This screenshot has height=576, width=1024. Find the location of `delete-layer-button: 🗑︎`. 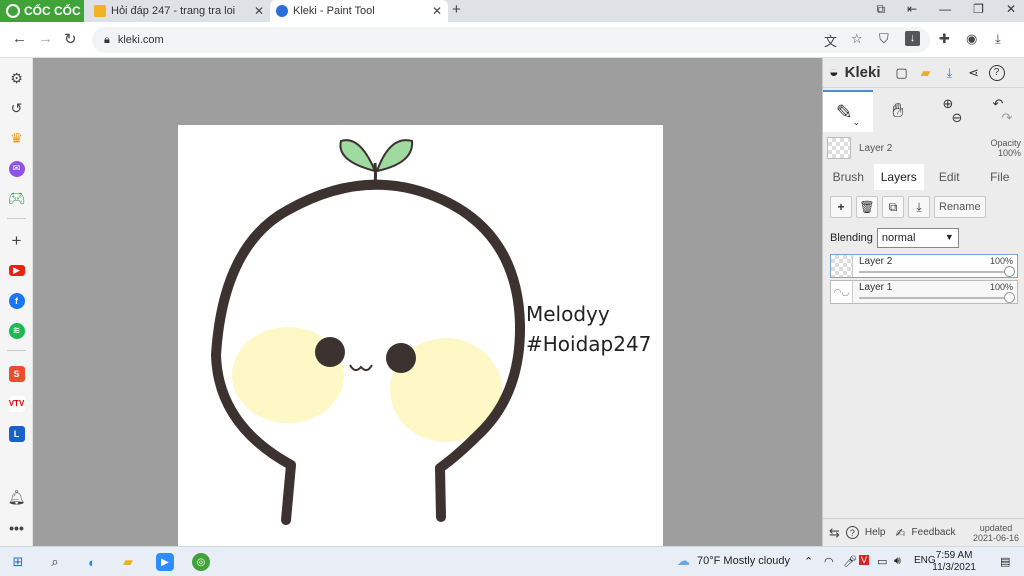

delete-layer-button: 🗑︎ is located at coordinates (867, 207).